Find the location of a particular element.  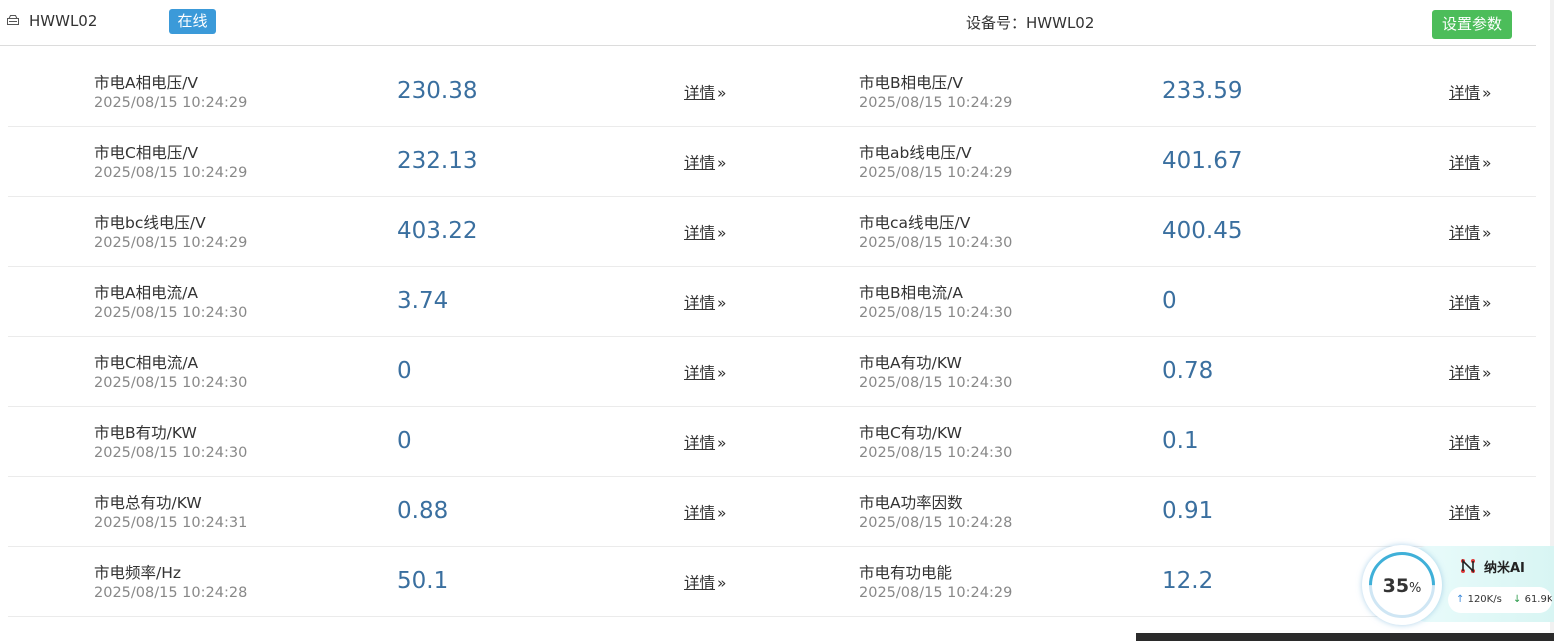

upload-speed: 120K/s is located at coordinates (1484, 599).